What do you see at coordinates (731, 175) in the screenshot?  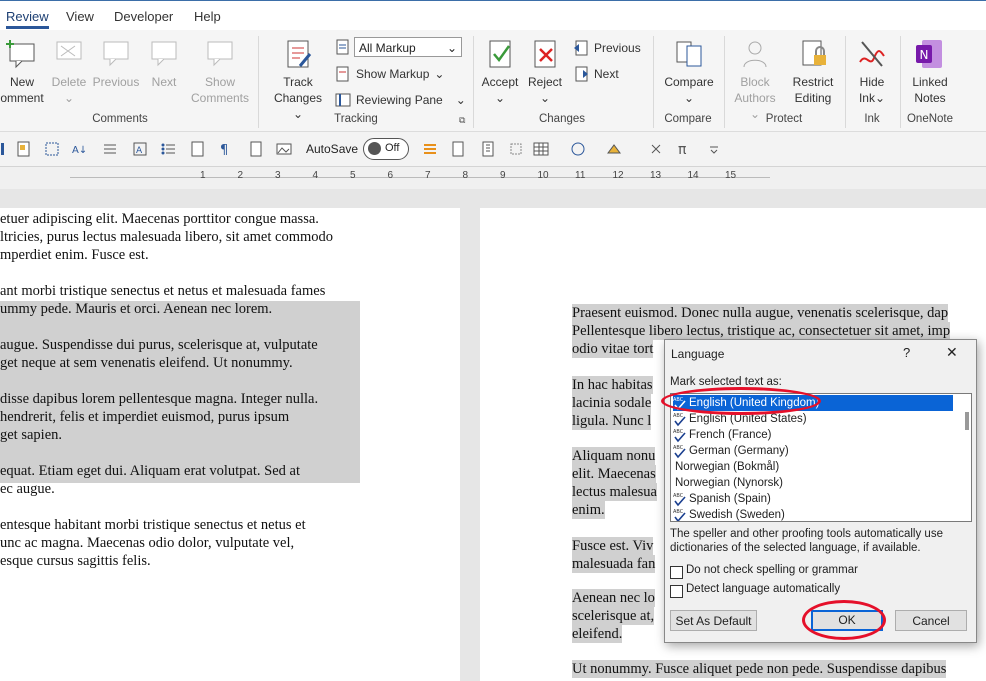 I see `ruler-tick-label: 15` at bounding box center [731, 175].